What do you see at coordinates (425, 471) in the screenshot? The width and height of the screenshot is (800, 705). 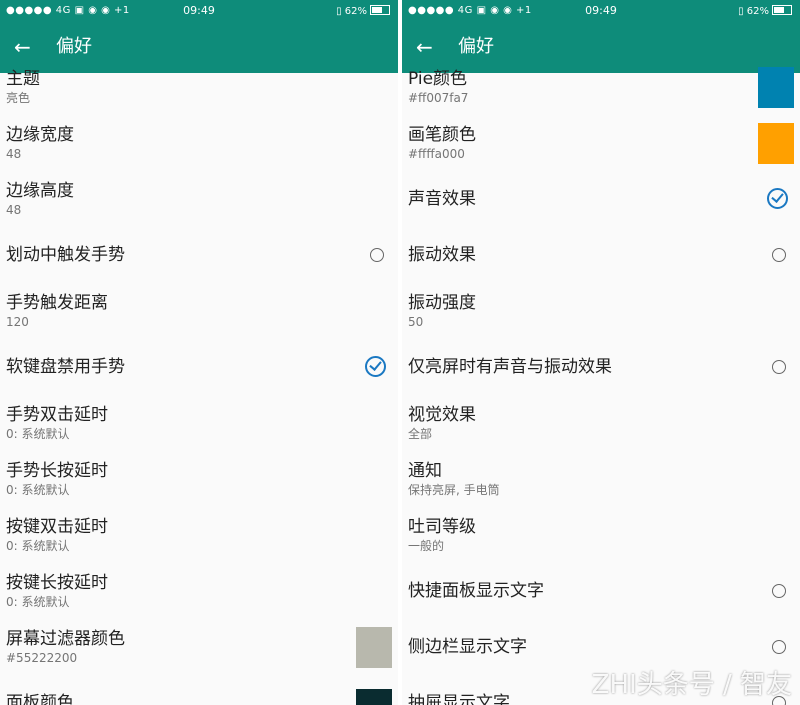 I see `setting-title: 通知` at bounding box center [425, 471].